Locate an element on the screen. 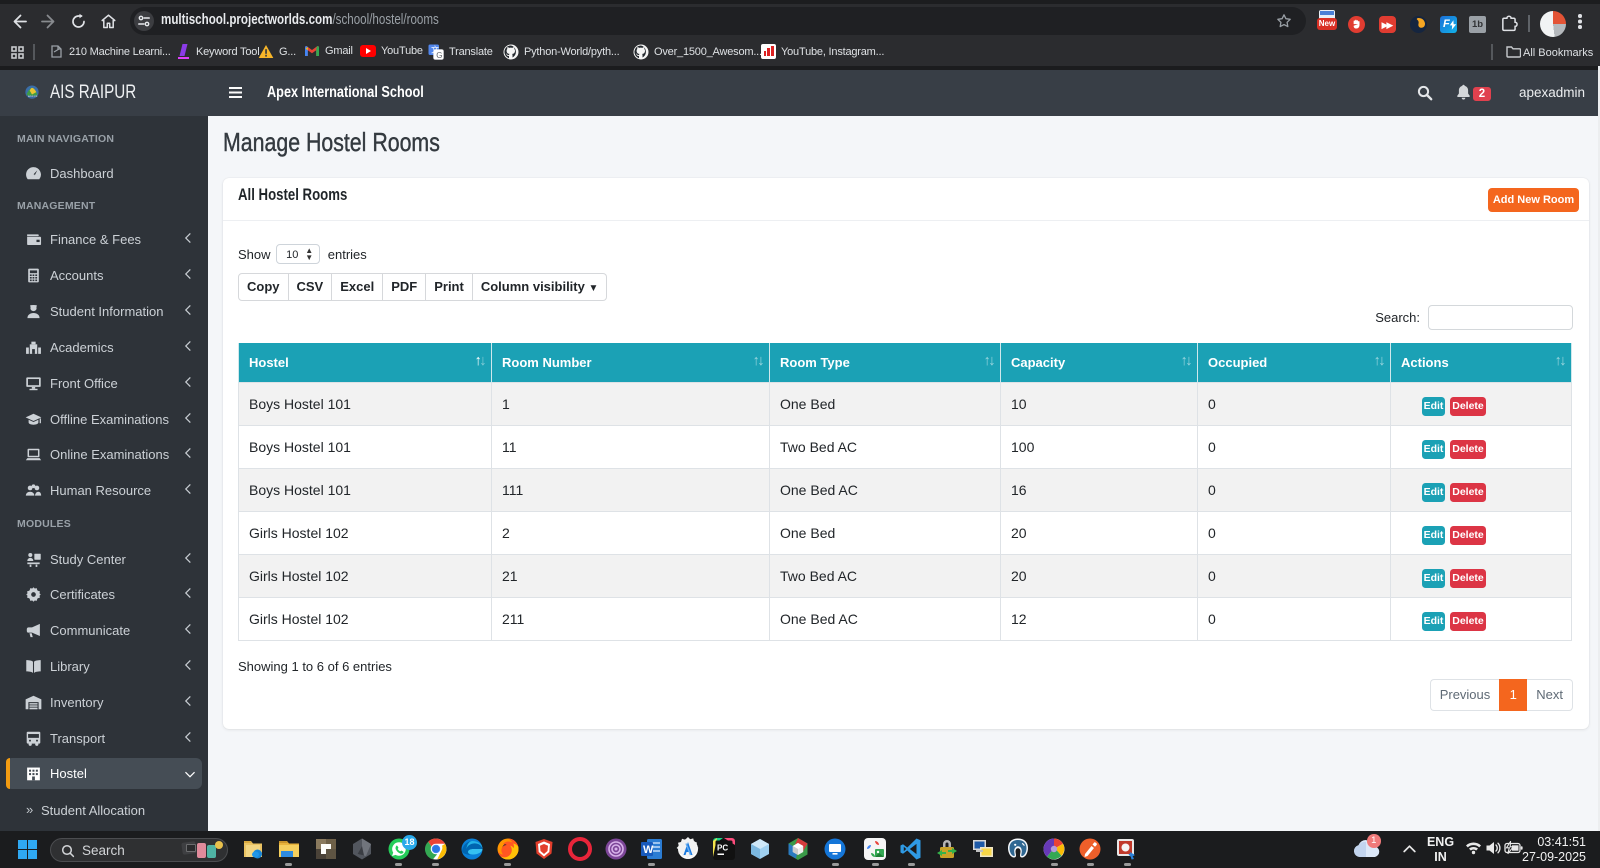 The height and width of the screenshot is (868, 1600). svg-text: APEX INTL is located at coordinates (33, 96).